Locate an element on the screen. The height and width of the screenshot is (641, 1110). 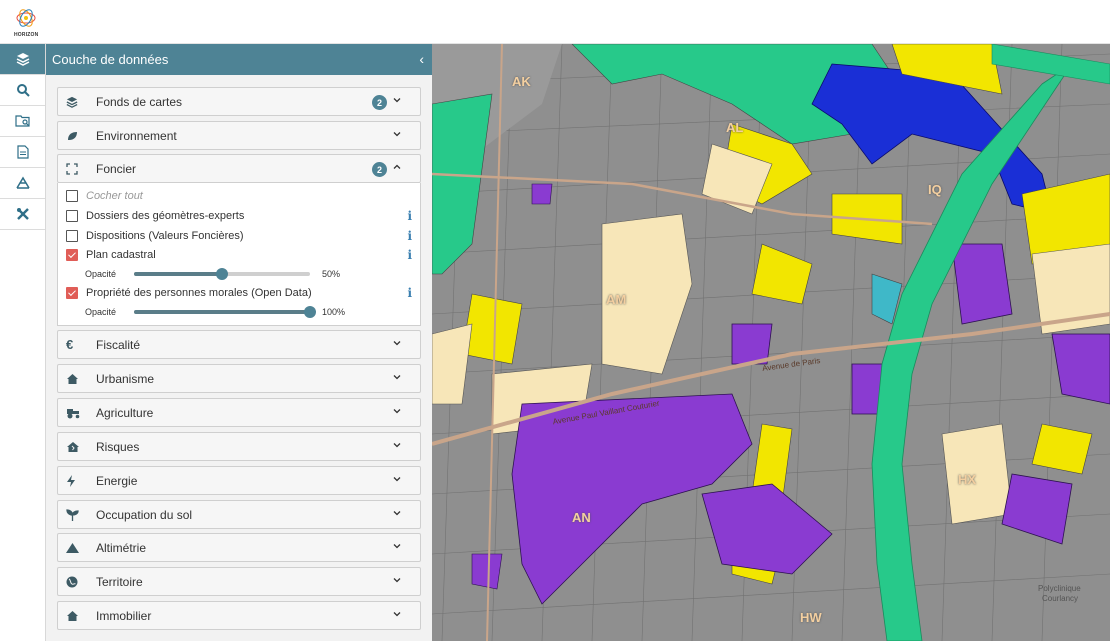
mountain-icon is located at coordinates (77, 547).